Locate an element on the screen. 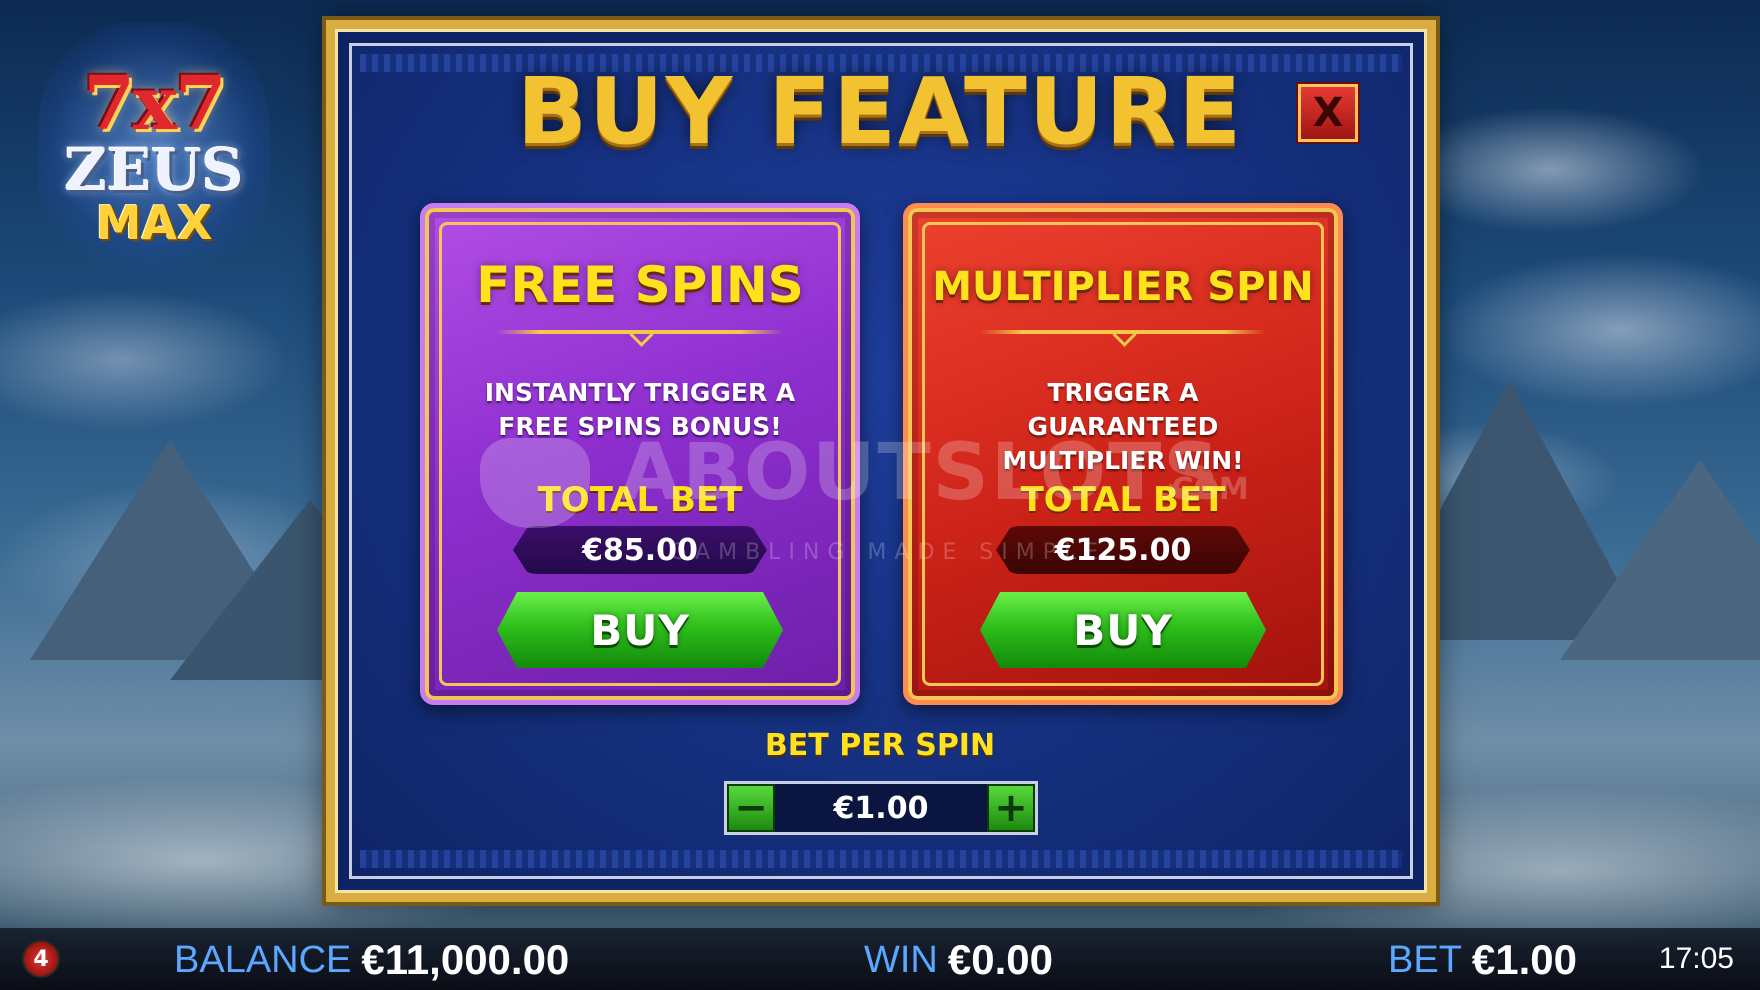 The image size is (1760, 990). bet-per-spin-value: €1.00 is located at coordinates (881, 808).